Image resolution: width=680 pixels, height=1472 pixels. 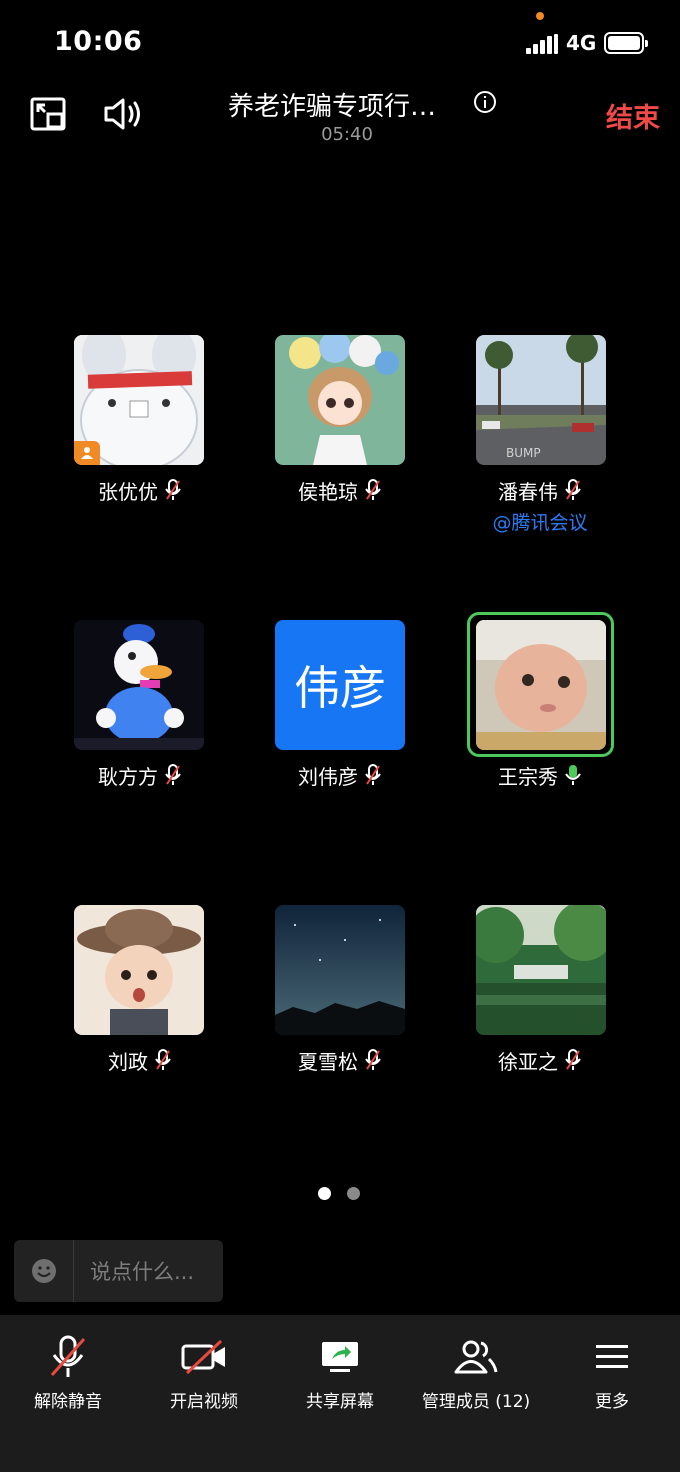 What do you see at coordinates (612, 1370) in the screenshot?
I see `more-button: 更多` at bounding box center [612, 1370].